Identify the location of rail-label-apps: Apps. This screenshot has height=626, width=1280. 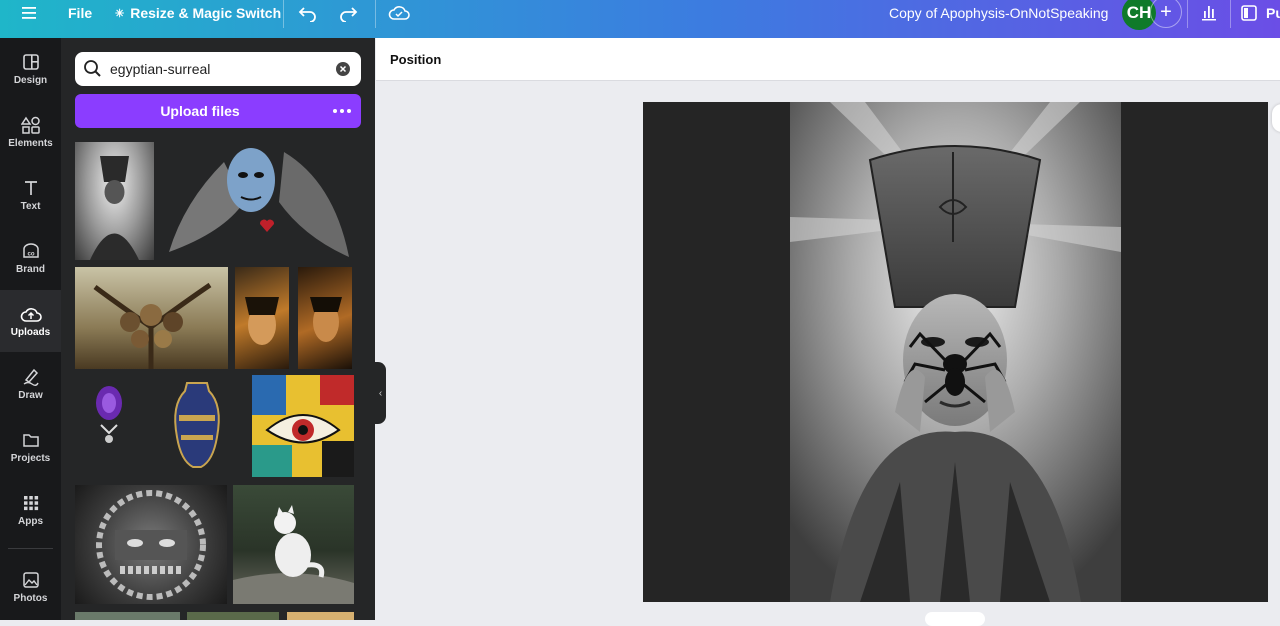
(30, 521).